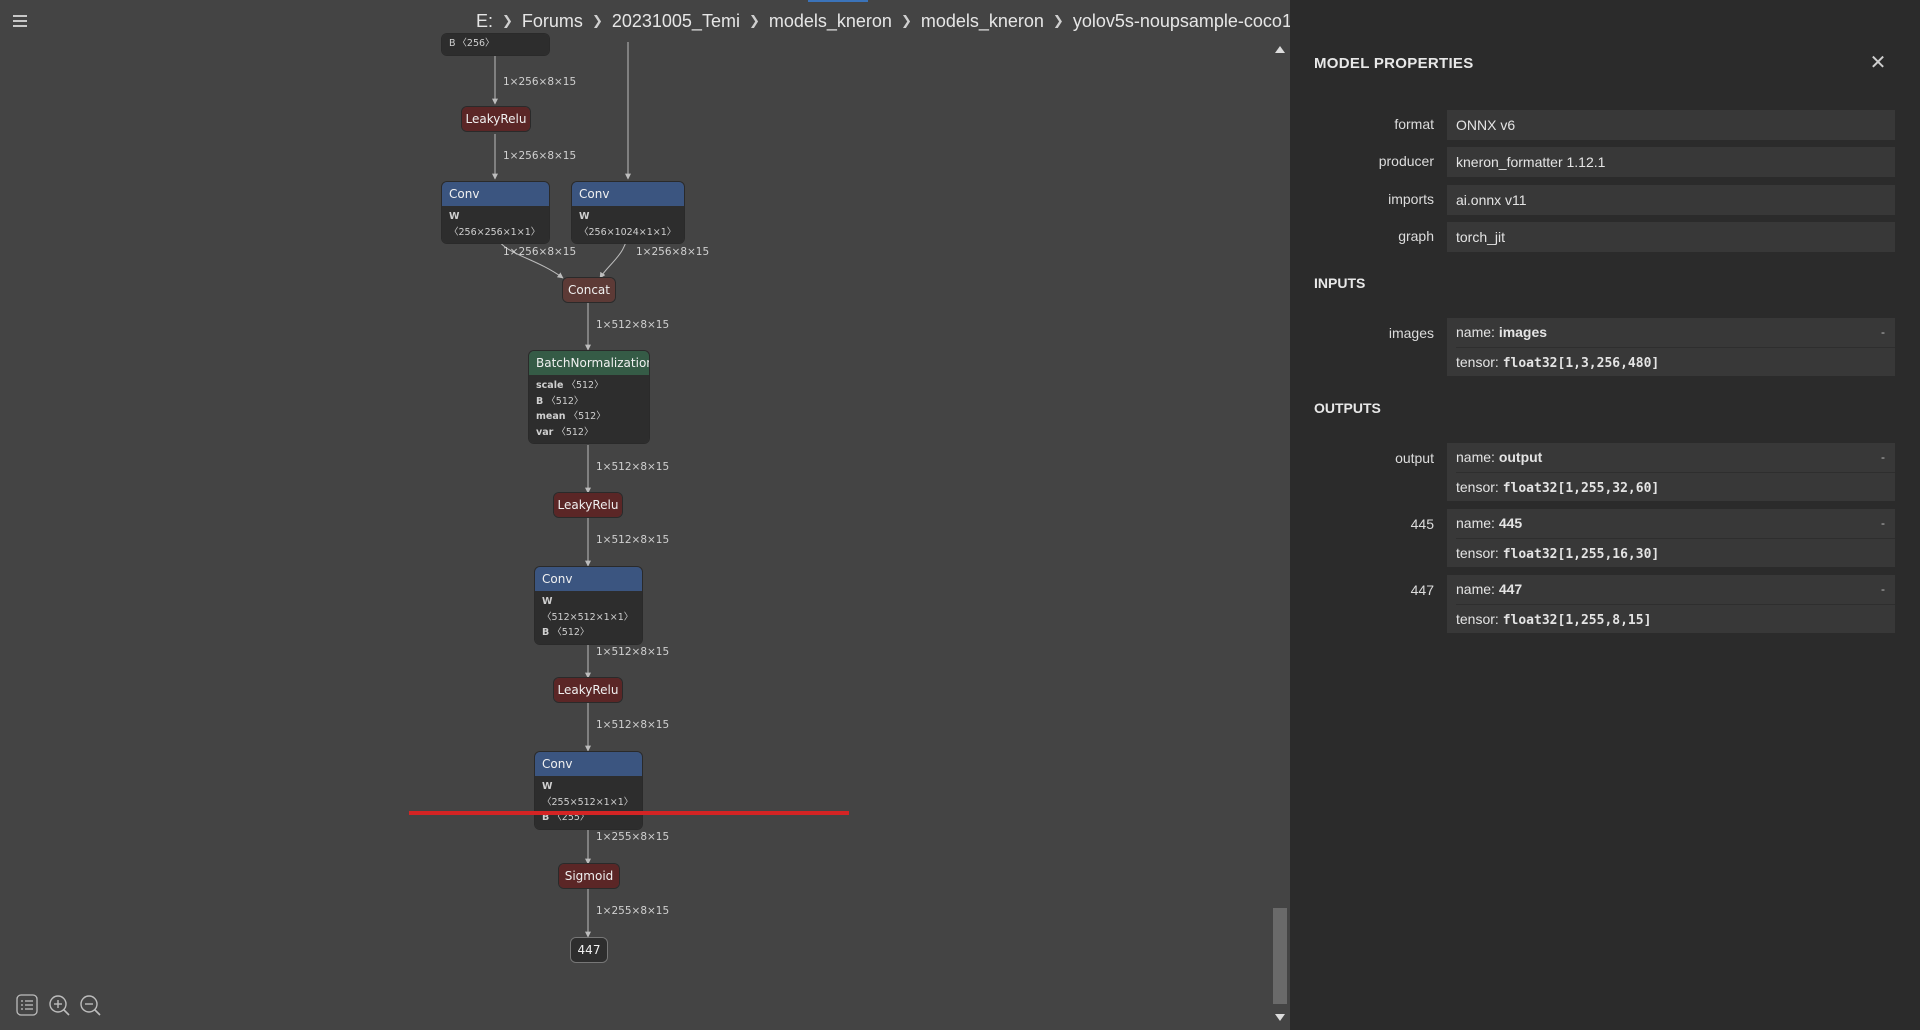 Image resolution: width=1920 pixels, height=1030 pixels. What do you see at coordinates (1411, 199) in the screenshot?
I see `prop-label-imports: imports` at bounding box center [1411, 199].